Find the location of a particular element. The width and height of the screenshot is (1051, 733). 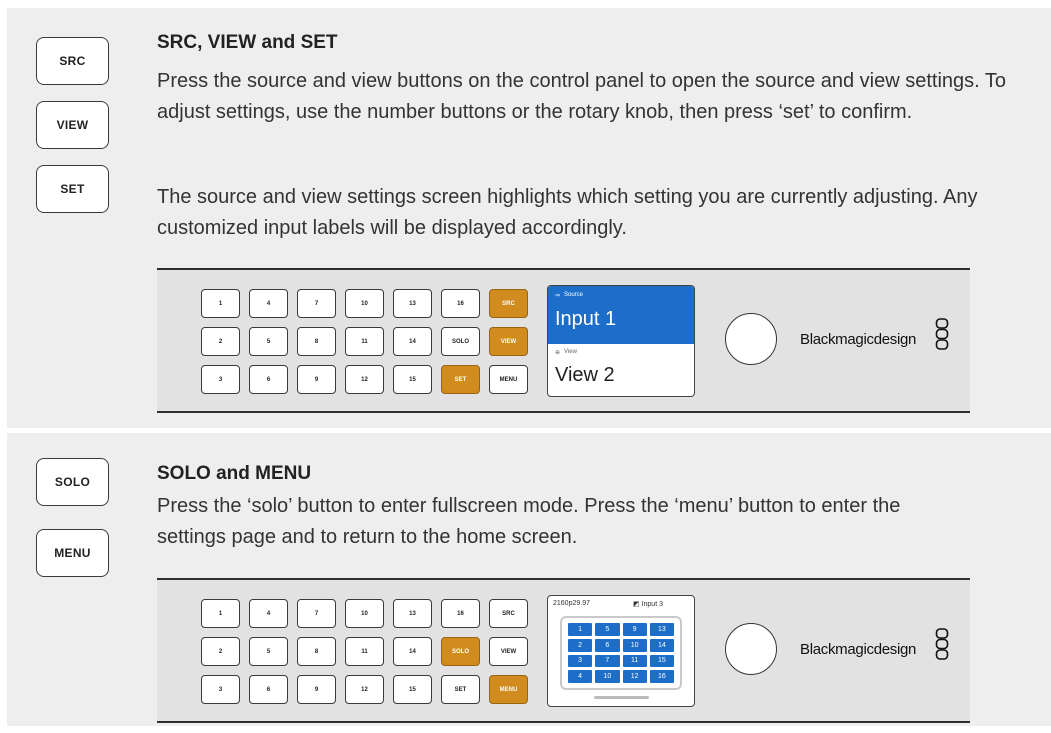

solo-button-illustration: SOLO is located at coordinates (72, 482).